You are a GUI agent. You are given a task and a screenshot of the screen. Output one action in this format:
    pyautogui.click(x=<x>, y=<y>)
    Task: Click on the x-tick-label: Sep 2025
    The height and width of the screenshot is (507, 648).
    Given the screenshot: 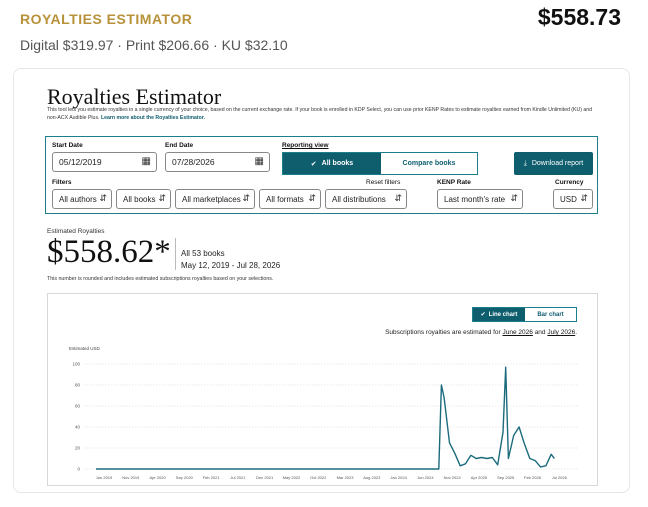 What is the action you would take?
    pyautogui.click(x=506, y=477)
    